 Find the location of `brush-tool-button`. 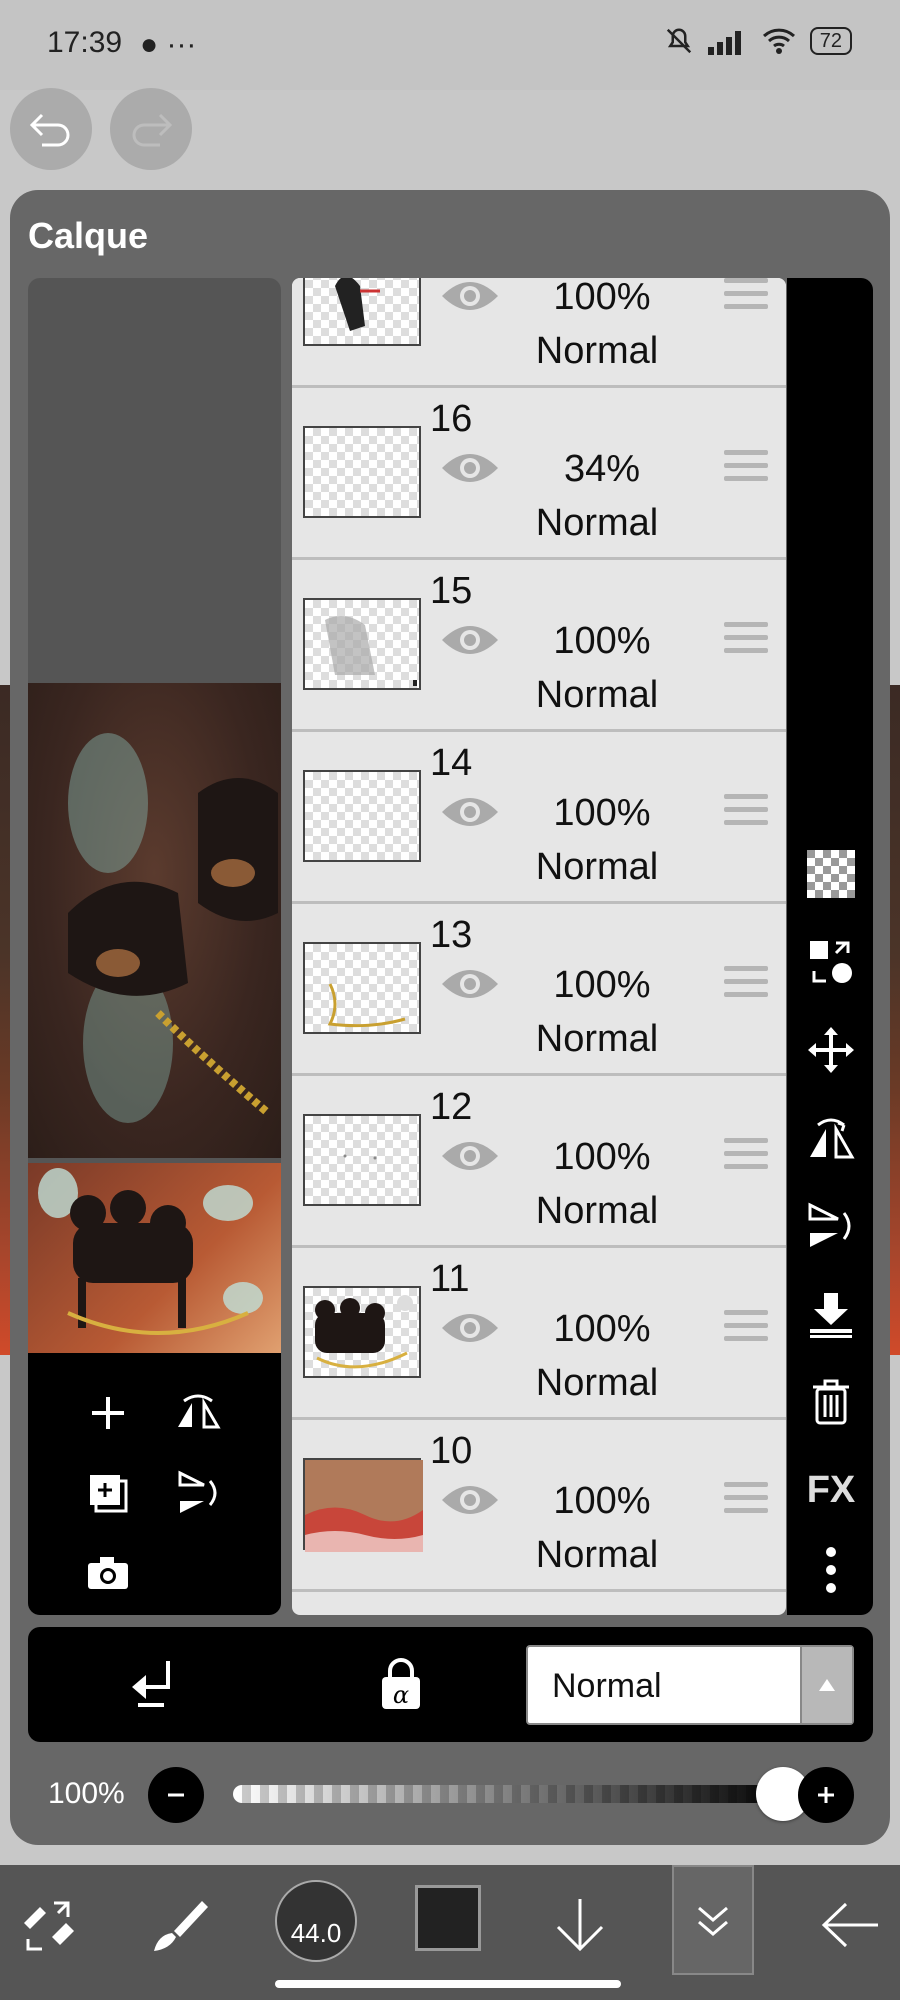

brush-tool-button is located at coordinates (180, 1925).